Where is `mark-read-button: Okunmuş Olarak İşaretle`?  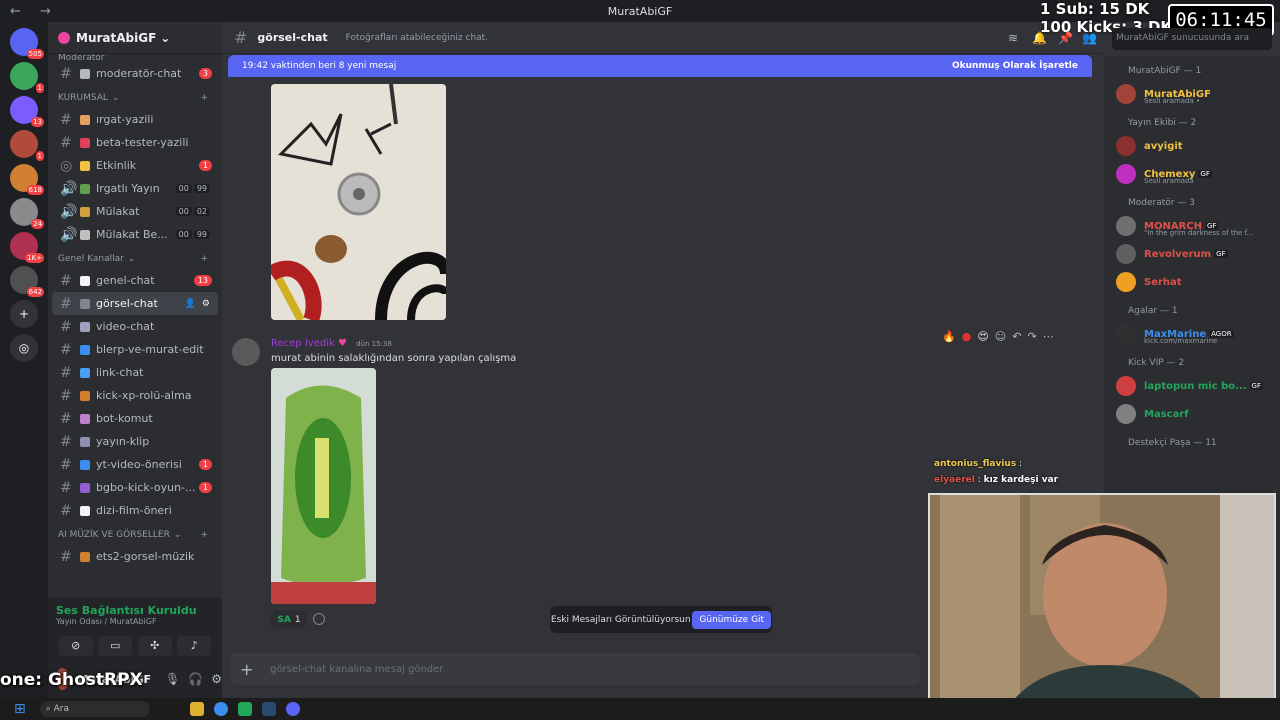 mark-read-button: Okunmuş Olarak İşaretle is located at coordinates (1015, 66).